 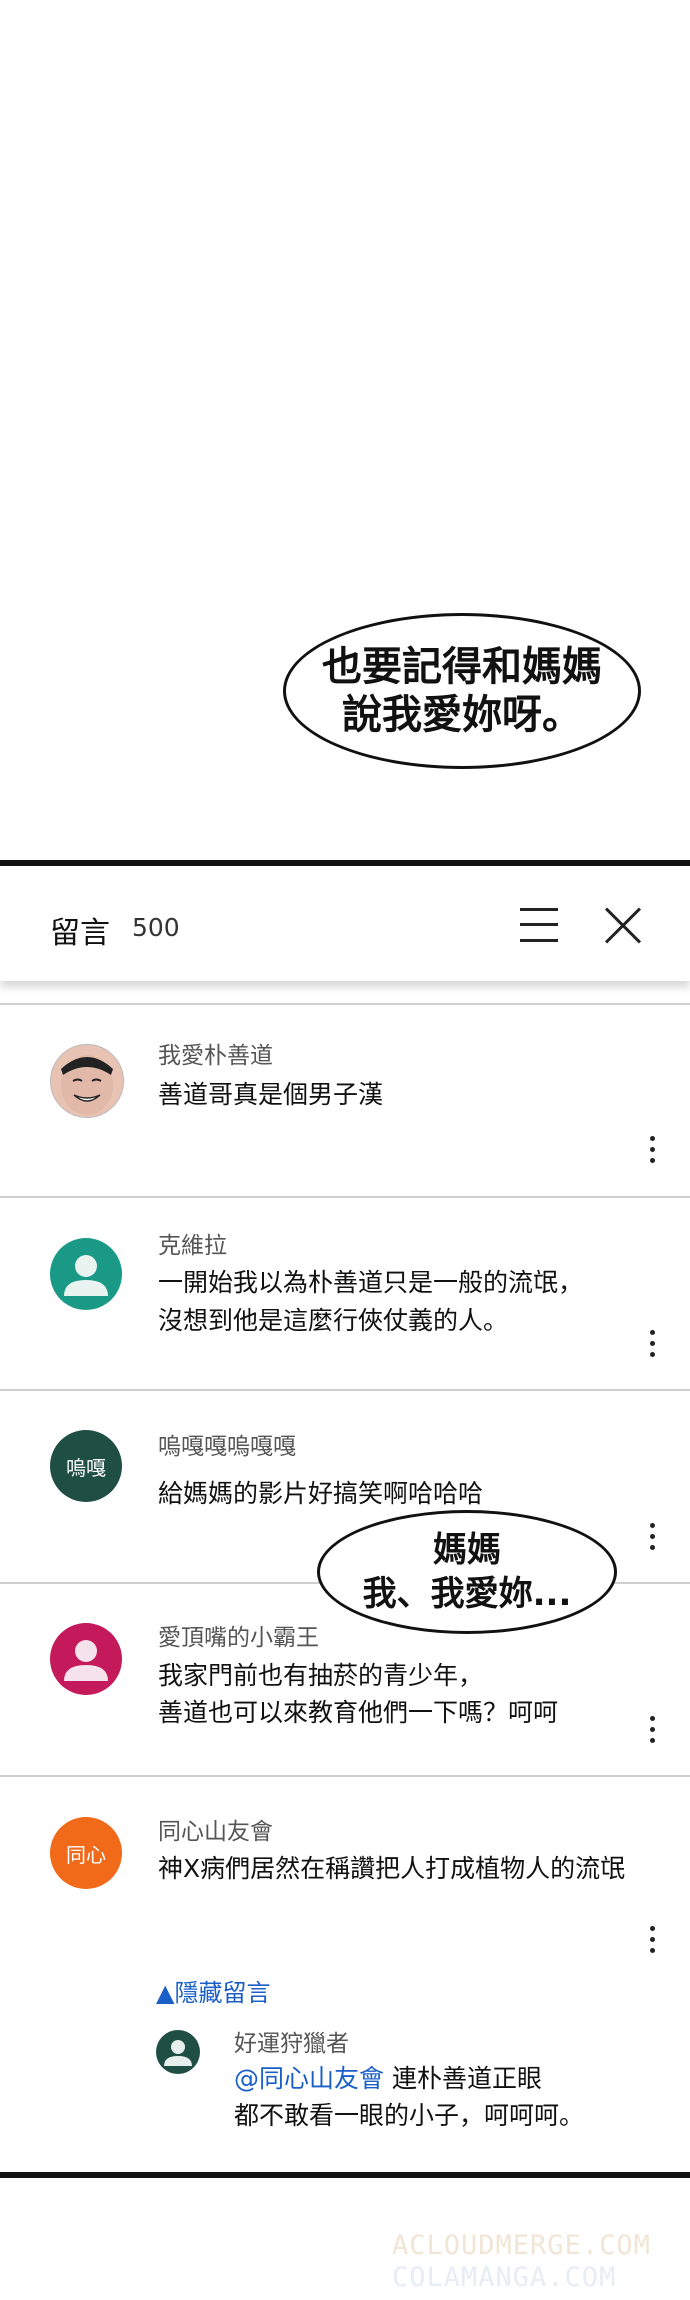 What do you see at coordinates (521, 2245) in the screenshot?
I see `watermark: ACLOUDMERGE.COM` at bounding box center [521, 2245].